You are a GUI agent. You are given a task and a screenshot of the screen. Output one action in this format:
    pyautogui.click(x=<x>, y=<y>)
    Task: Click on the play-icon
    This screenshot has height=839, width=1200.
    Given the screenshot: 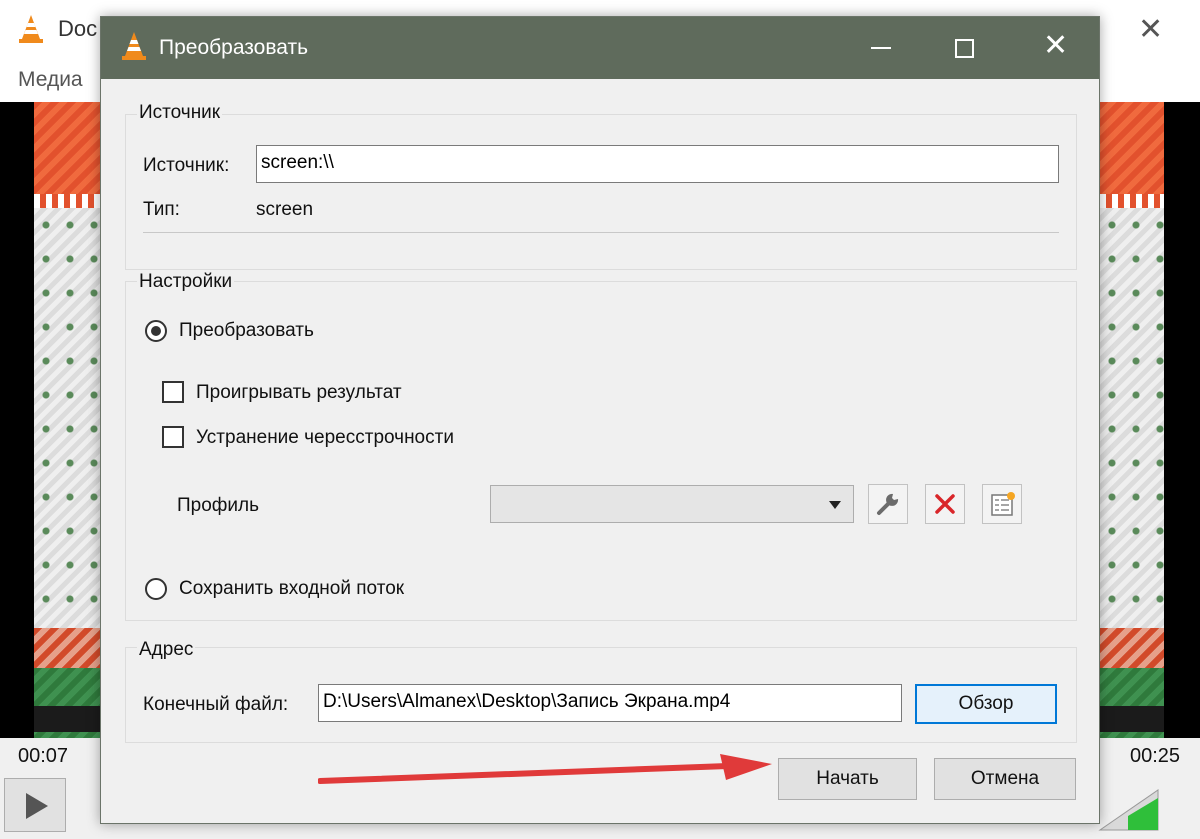 What is the action you would take?
    pyautogui.click(x=35, y=805)
    